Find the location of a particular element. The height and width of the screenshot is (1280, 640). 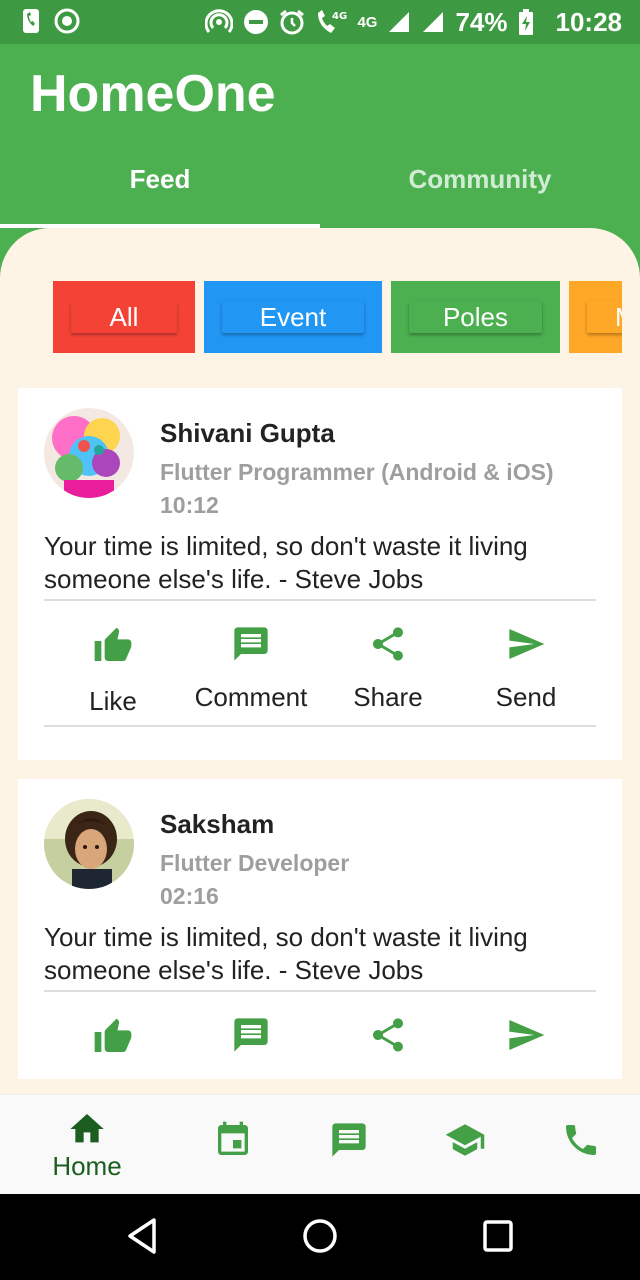

app-title: HomeOne is located at coordinates (153, 94).